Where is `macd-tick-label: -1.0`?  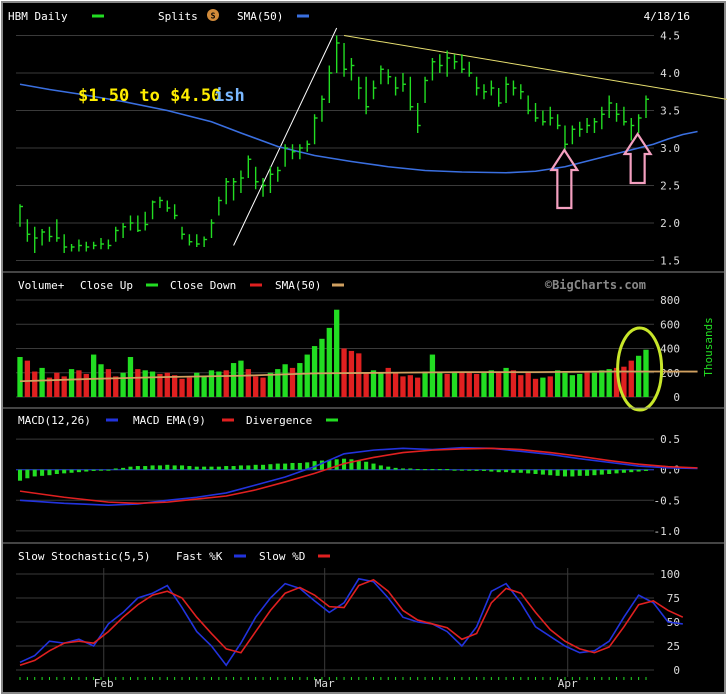 macd-tick-label: -1.0 is located at coordinates (667, 531).